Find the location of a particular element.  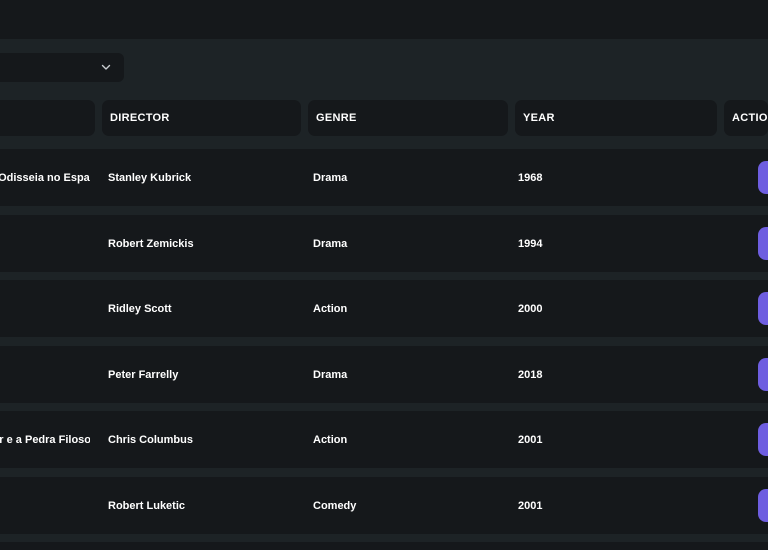

column-header-year-label: YEAR is located at coordinates (539, 118).